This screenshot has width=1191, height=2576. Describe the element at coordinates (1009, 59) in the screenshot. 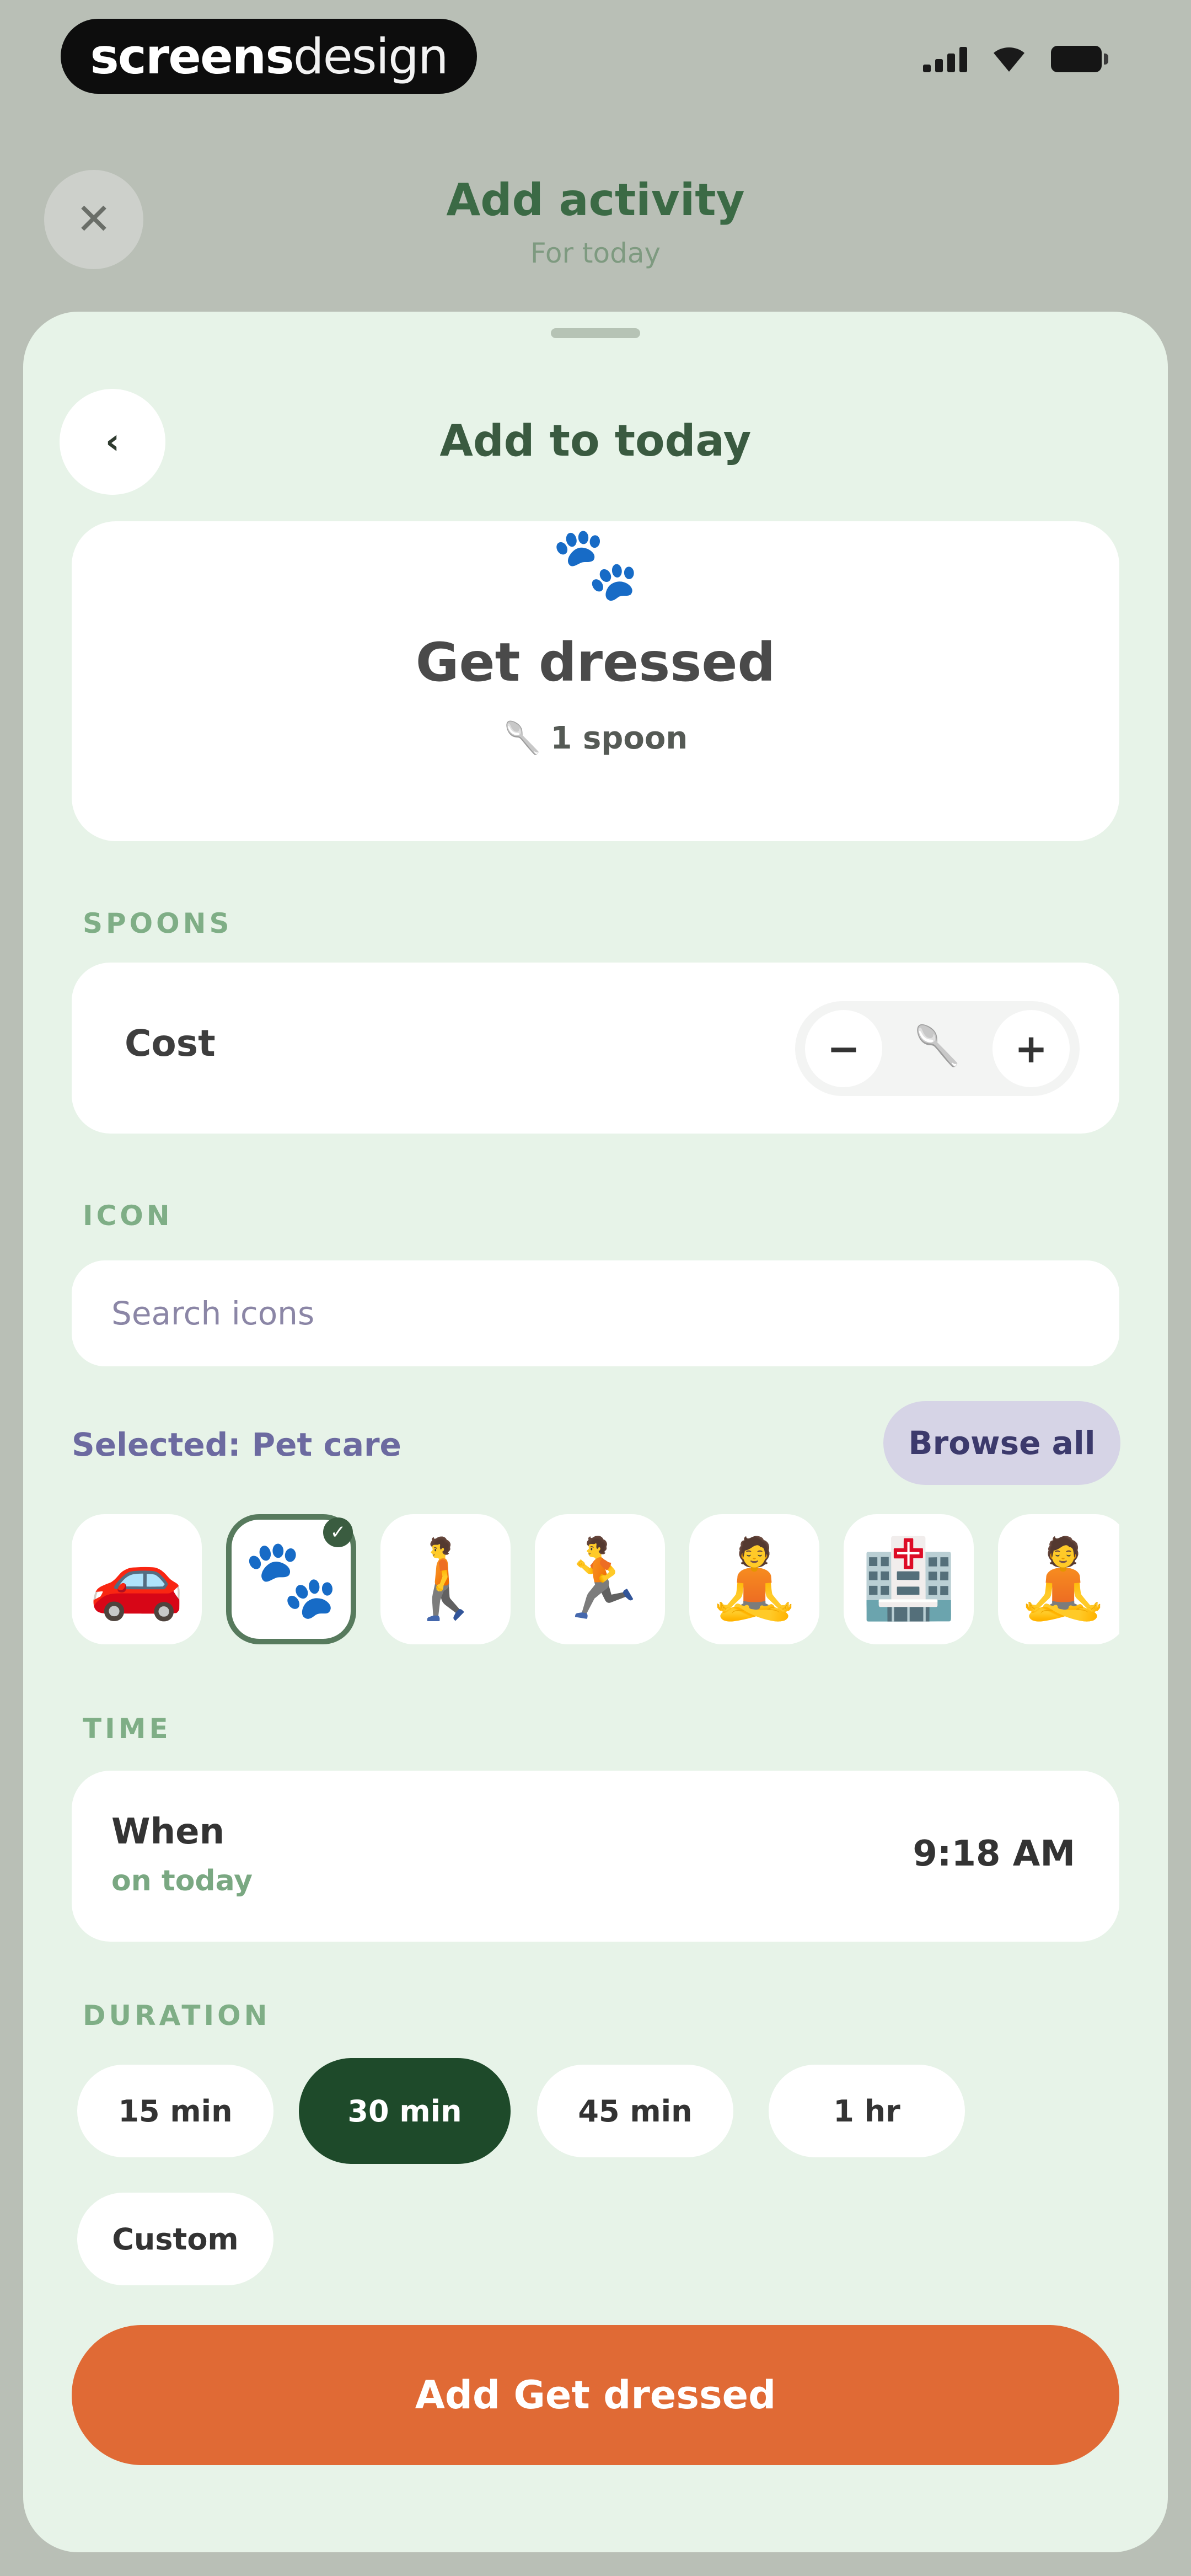

I see `wifi-icon` at that location.